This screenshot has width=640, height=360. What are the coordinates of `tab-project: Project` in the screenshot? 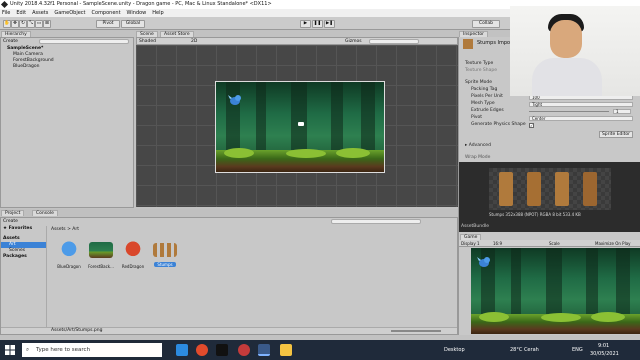 It's located at (13, 213).